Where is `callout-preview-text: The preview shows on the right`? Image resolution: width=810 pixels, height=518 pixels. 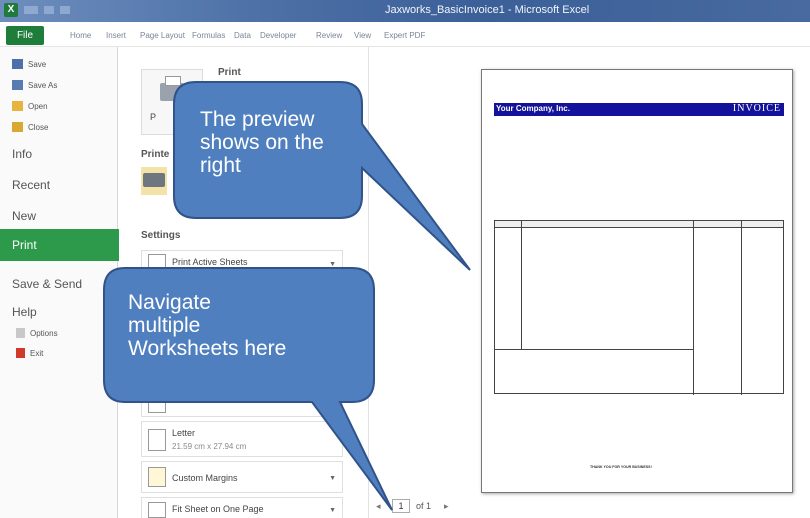 callout-preview-text: The preview shows on the right is located at coordinates (262, 142).